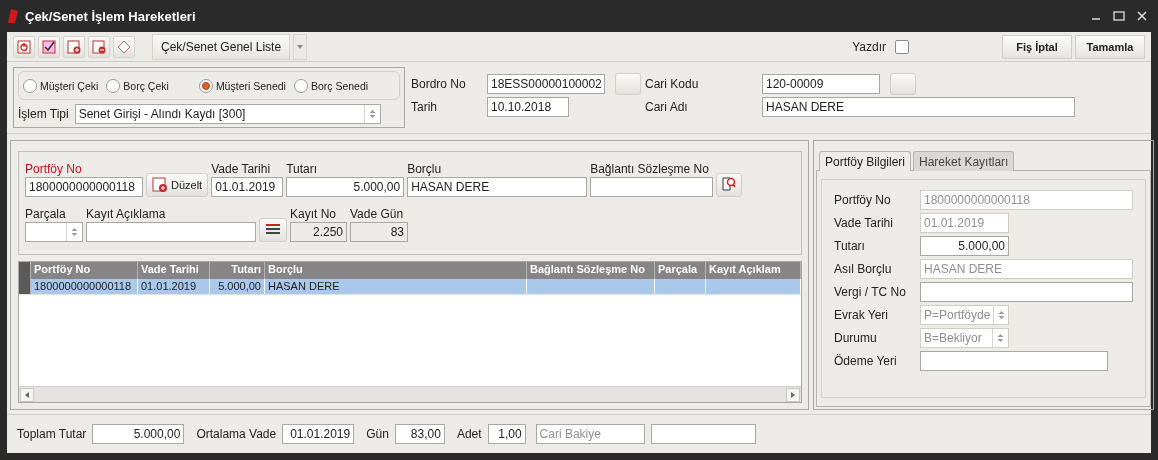 This screenshot has width=1158, height=460. Describe the element at coordinates (174, 286) in the screenshot. I see `table-cell: 01.01.2019` at that location.